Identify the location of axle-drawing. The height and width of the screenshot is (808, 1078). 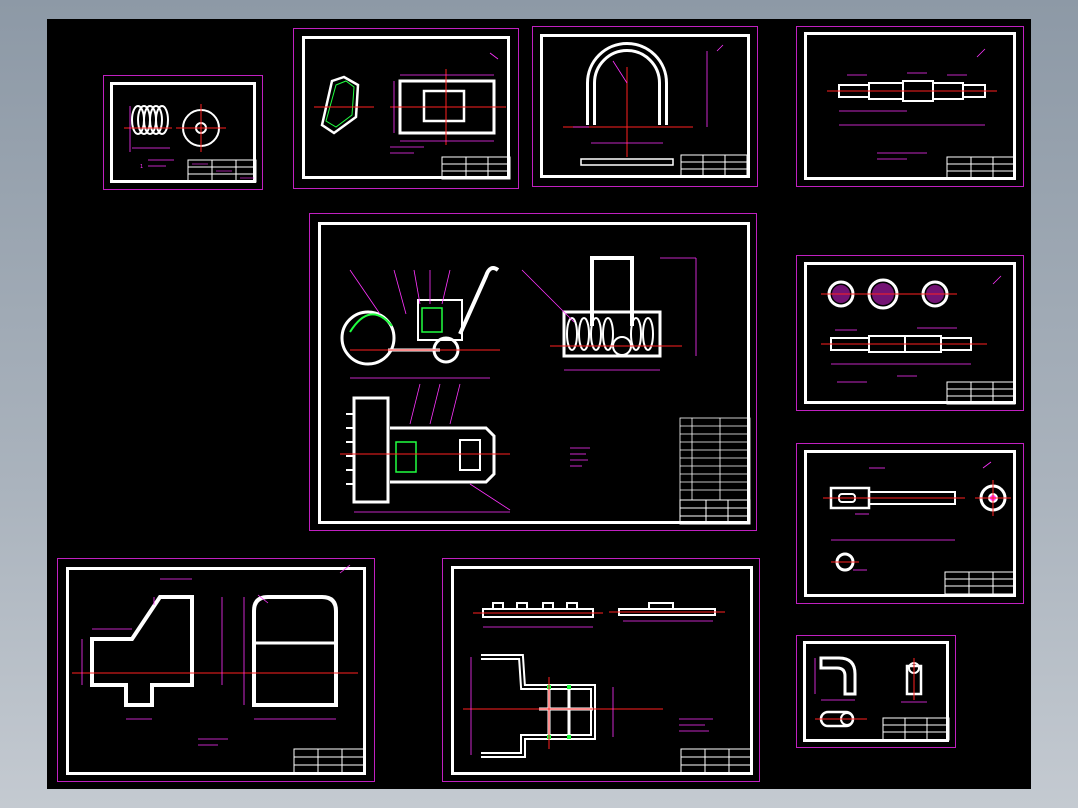
(919, 528).